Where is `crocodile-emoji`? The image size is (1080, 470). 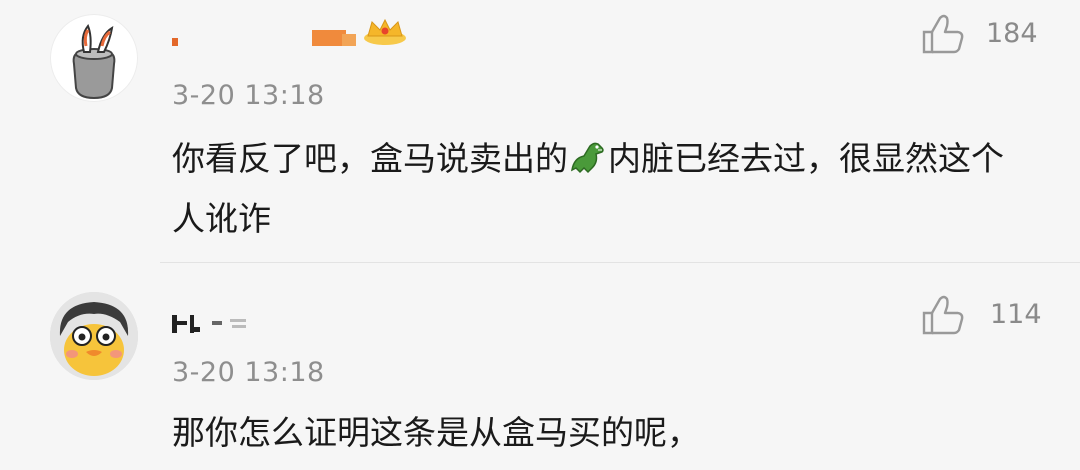 crocodile-emoji is located at coordinates (588, 165).